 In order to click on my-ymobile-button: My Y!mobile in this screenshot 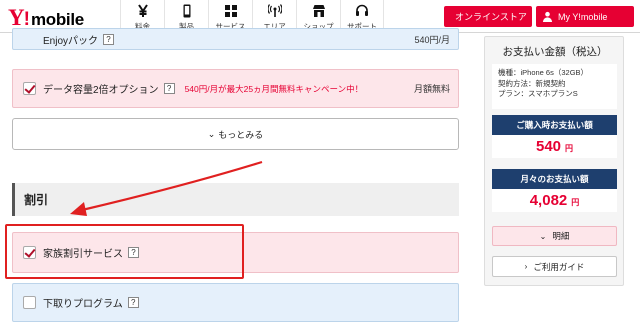, I will do `click(585, 16)`.